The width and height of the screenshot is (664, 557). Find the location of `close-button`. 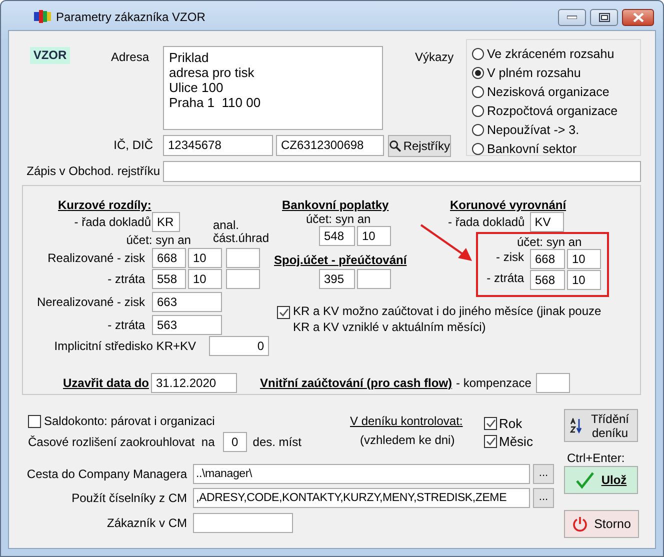

close-button is located at coordinates (638, 17).